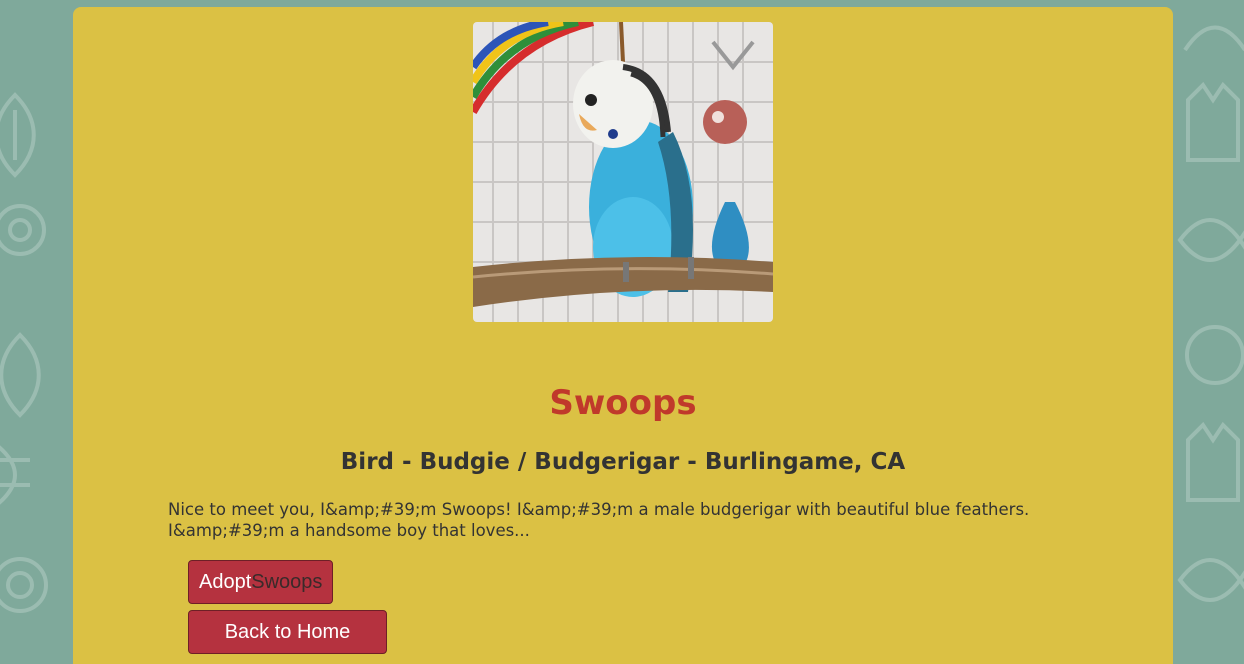 This screenshot has width=1244, height=664. I want to click on pet-photo, so click(623, 172).